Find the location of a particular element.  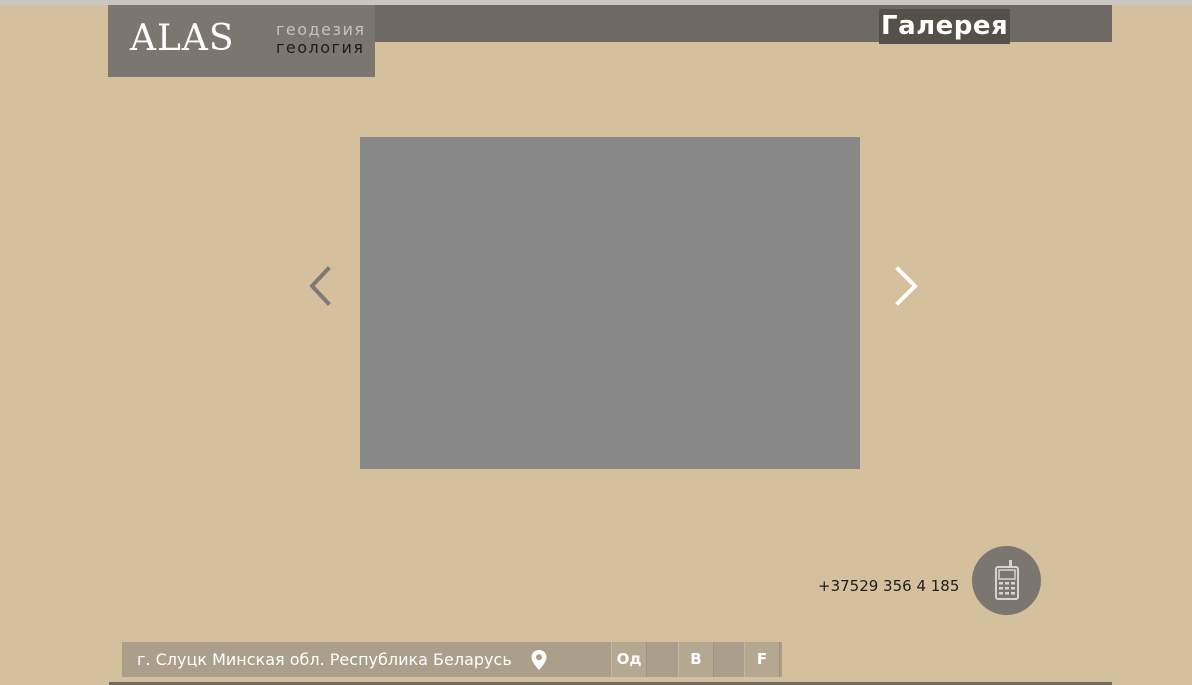

map-pin-icon is located at coordinates (539, 662).